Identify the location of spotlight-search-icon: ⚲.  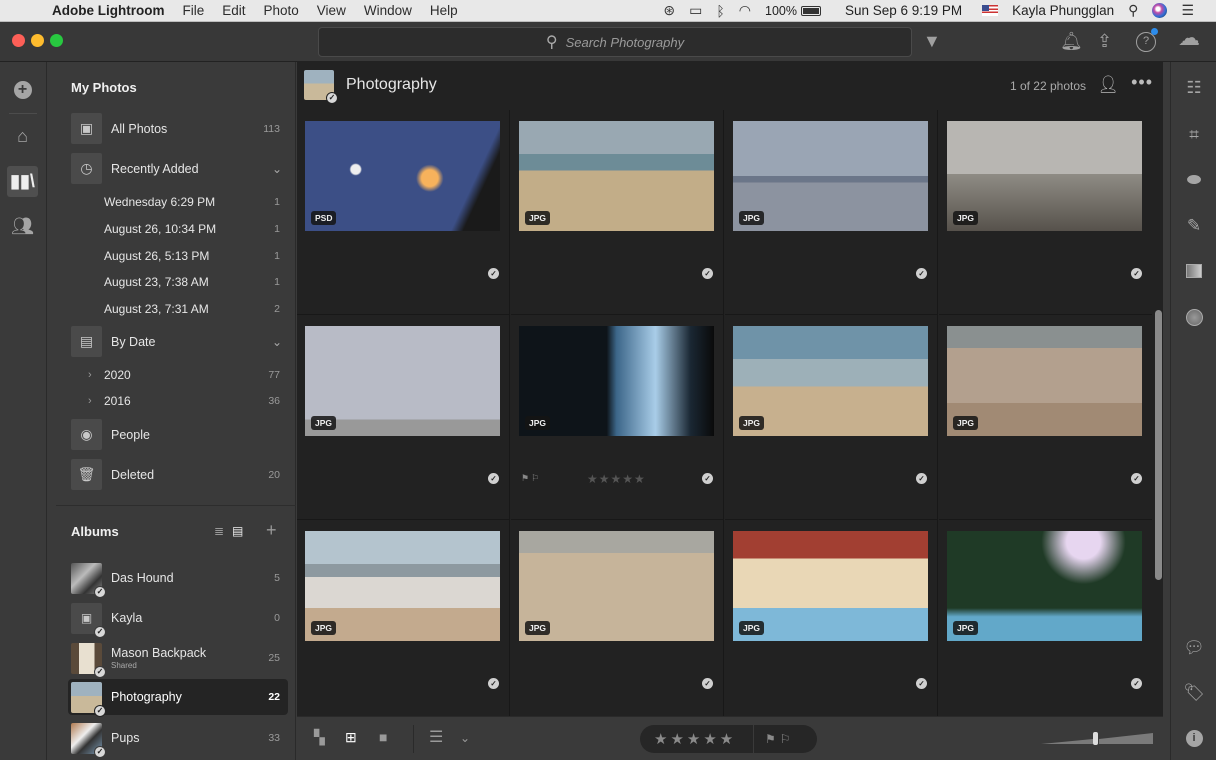
(1133, 10).